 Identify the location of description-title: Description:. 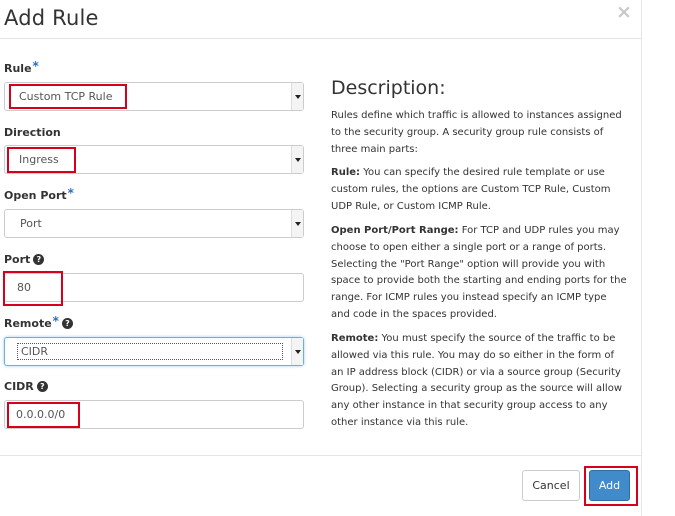
(388, 88).